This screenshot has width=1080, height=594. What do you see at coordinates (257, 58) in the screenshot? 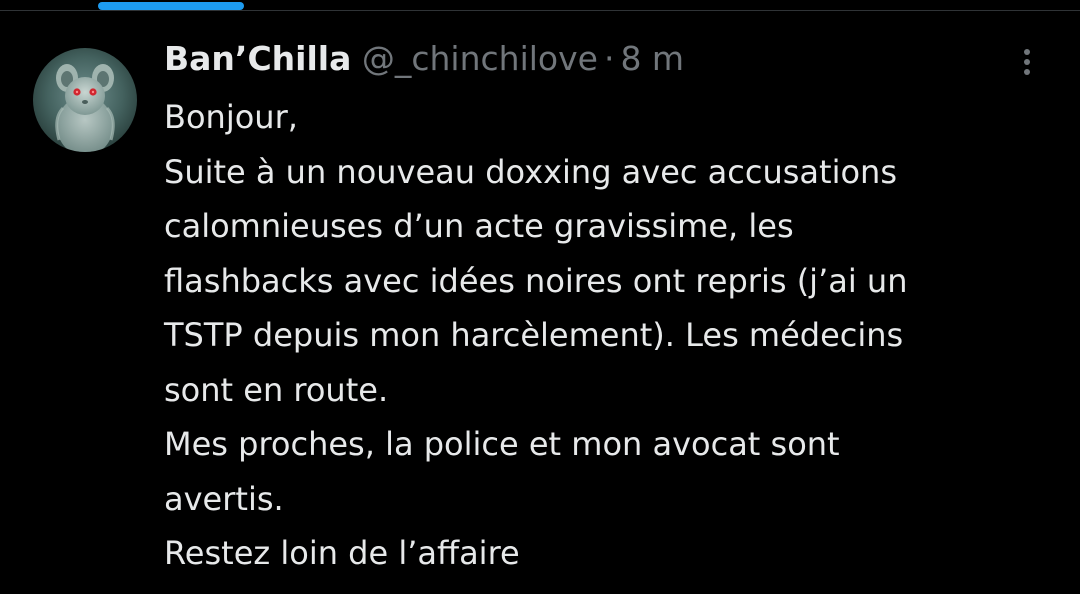
I see `display-name: Ban’Chilla` at bounding box center [257, 58].